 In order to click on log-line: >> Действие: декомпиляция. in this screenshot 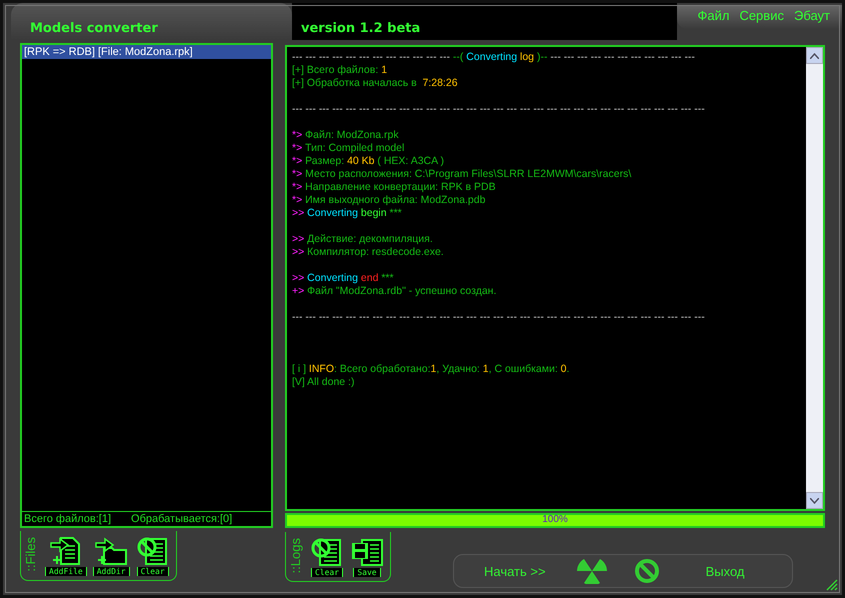, I will do `click(363, 239)`.